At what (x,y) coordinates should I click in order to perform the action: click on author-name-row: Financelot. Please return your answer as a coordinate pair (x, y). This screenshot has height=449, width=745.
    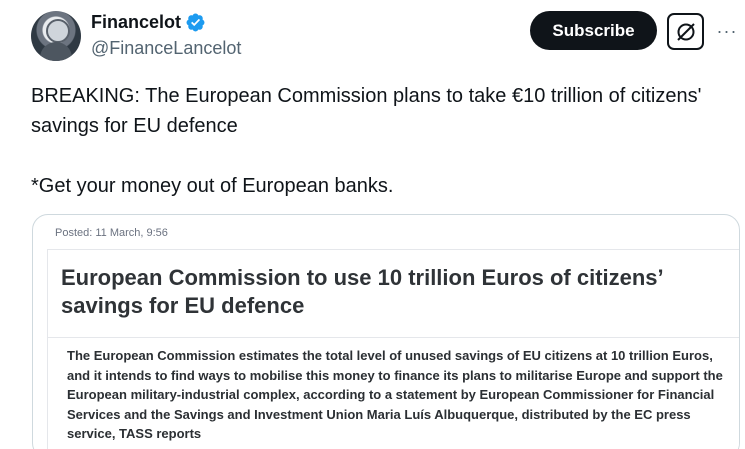
    Looking at the image, I should click on (148, 22).